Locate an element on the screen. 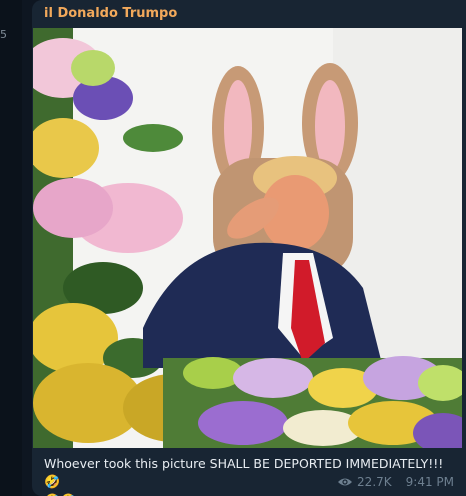 The image size is (466, 496). chat-list-edge: 5 is located at coordinates (11, 248).